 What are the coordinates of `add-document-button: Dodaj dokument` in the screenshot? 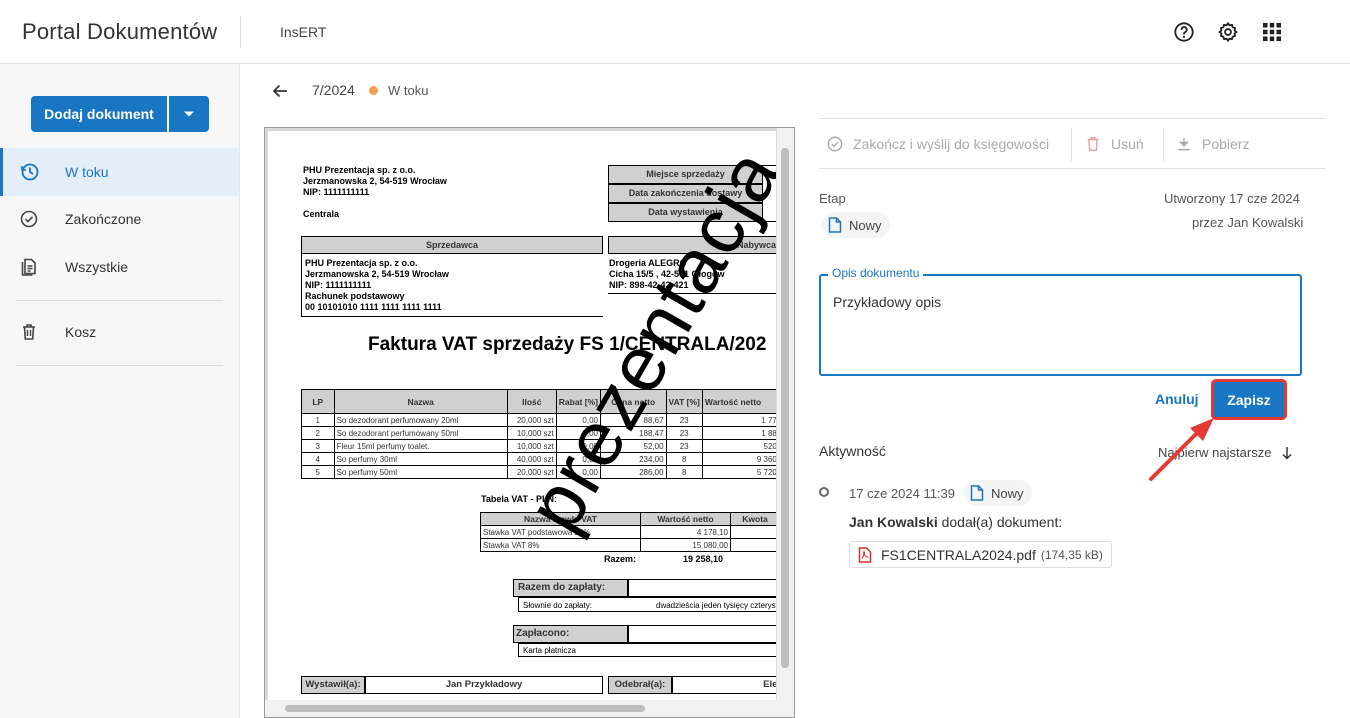 It's located at (99, 114).